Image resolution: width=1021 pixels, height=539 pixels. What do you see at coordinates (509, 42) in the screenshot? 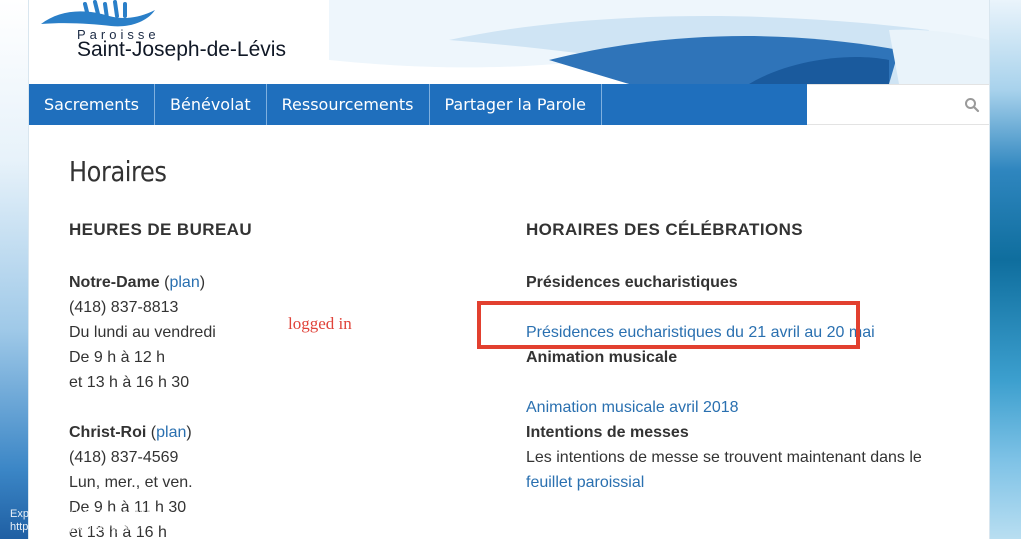
I see `site-header: Paroisse Saint-Joseph-de-Lévis` at bounding box center [509, 42].